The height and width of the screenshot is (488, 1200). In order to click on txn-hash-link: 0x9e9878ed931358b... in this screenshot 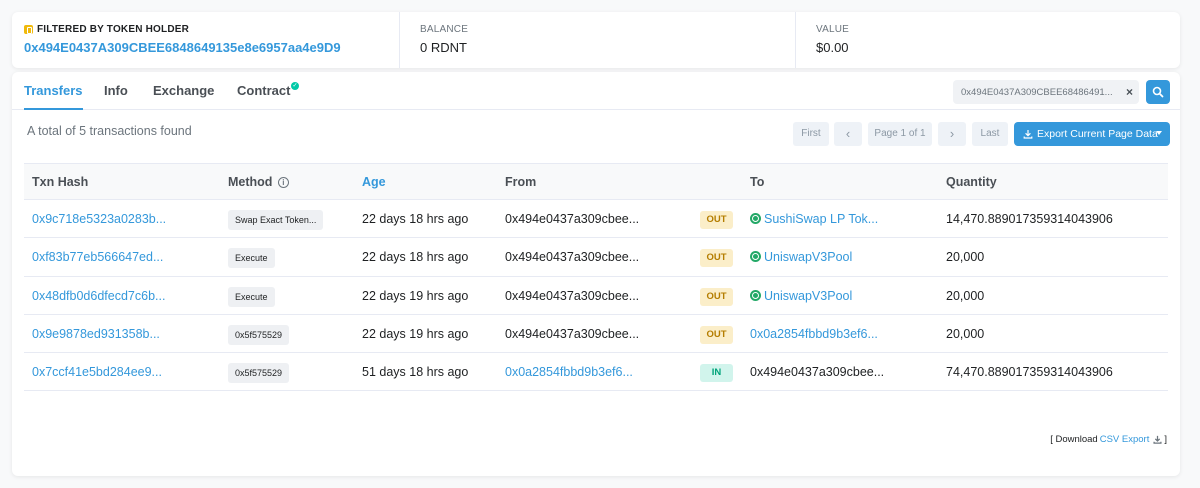, I will do `click(96, 334)`.